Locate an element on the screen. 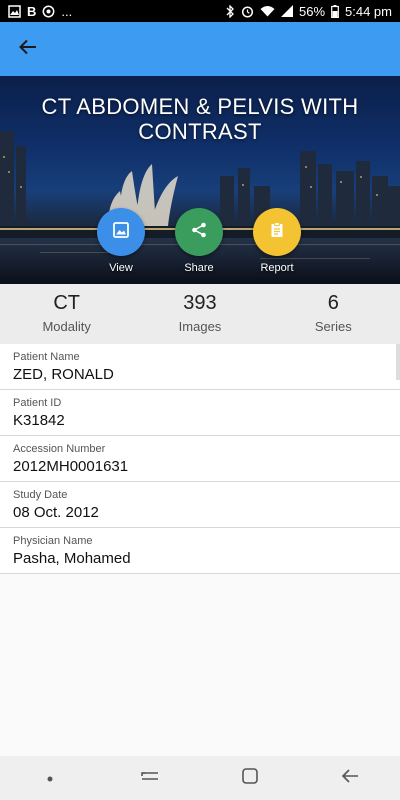 Image resolution: width=400 pixels, height=800 pixels. report-label: Report is located at coordinates (277, 268).